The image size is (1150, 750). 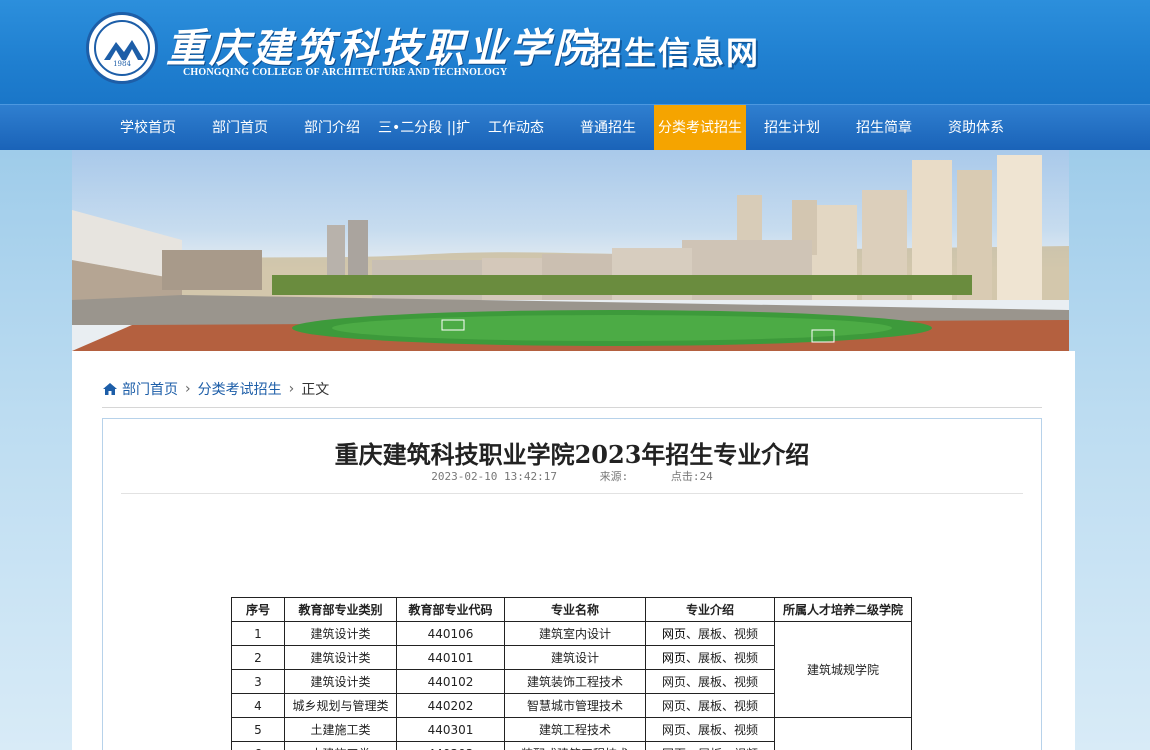 What do you see at coordinates (572, 407) in the screenshot?
I see `breadcrumb-divider` at bounding box center [572, 407].